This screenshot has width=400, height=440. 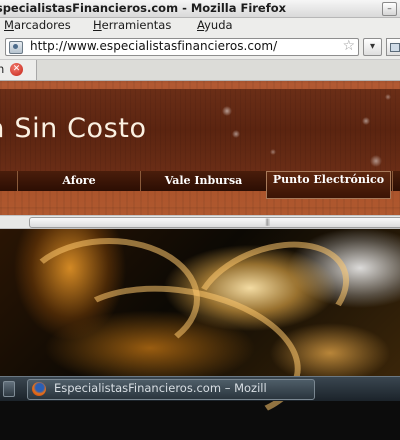 What do you see at coordinates (73, 128) in the screenshot?
I see `banner-title: a Sin Costo` at bounding box center [73, 128].